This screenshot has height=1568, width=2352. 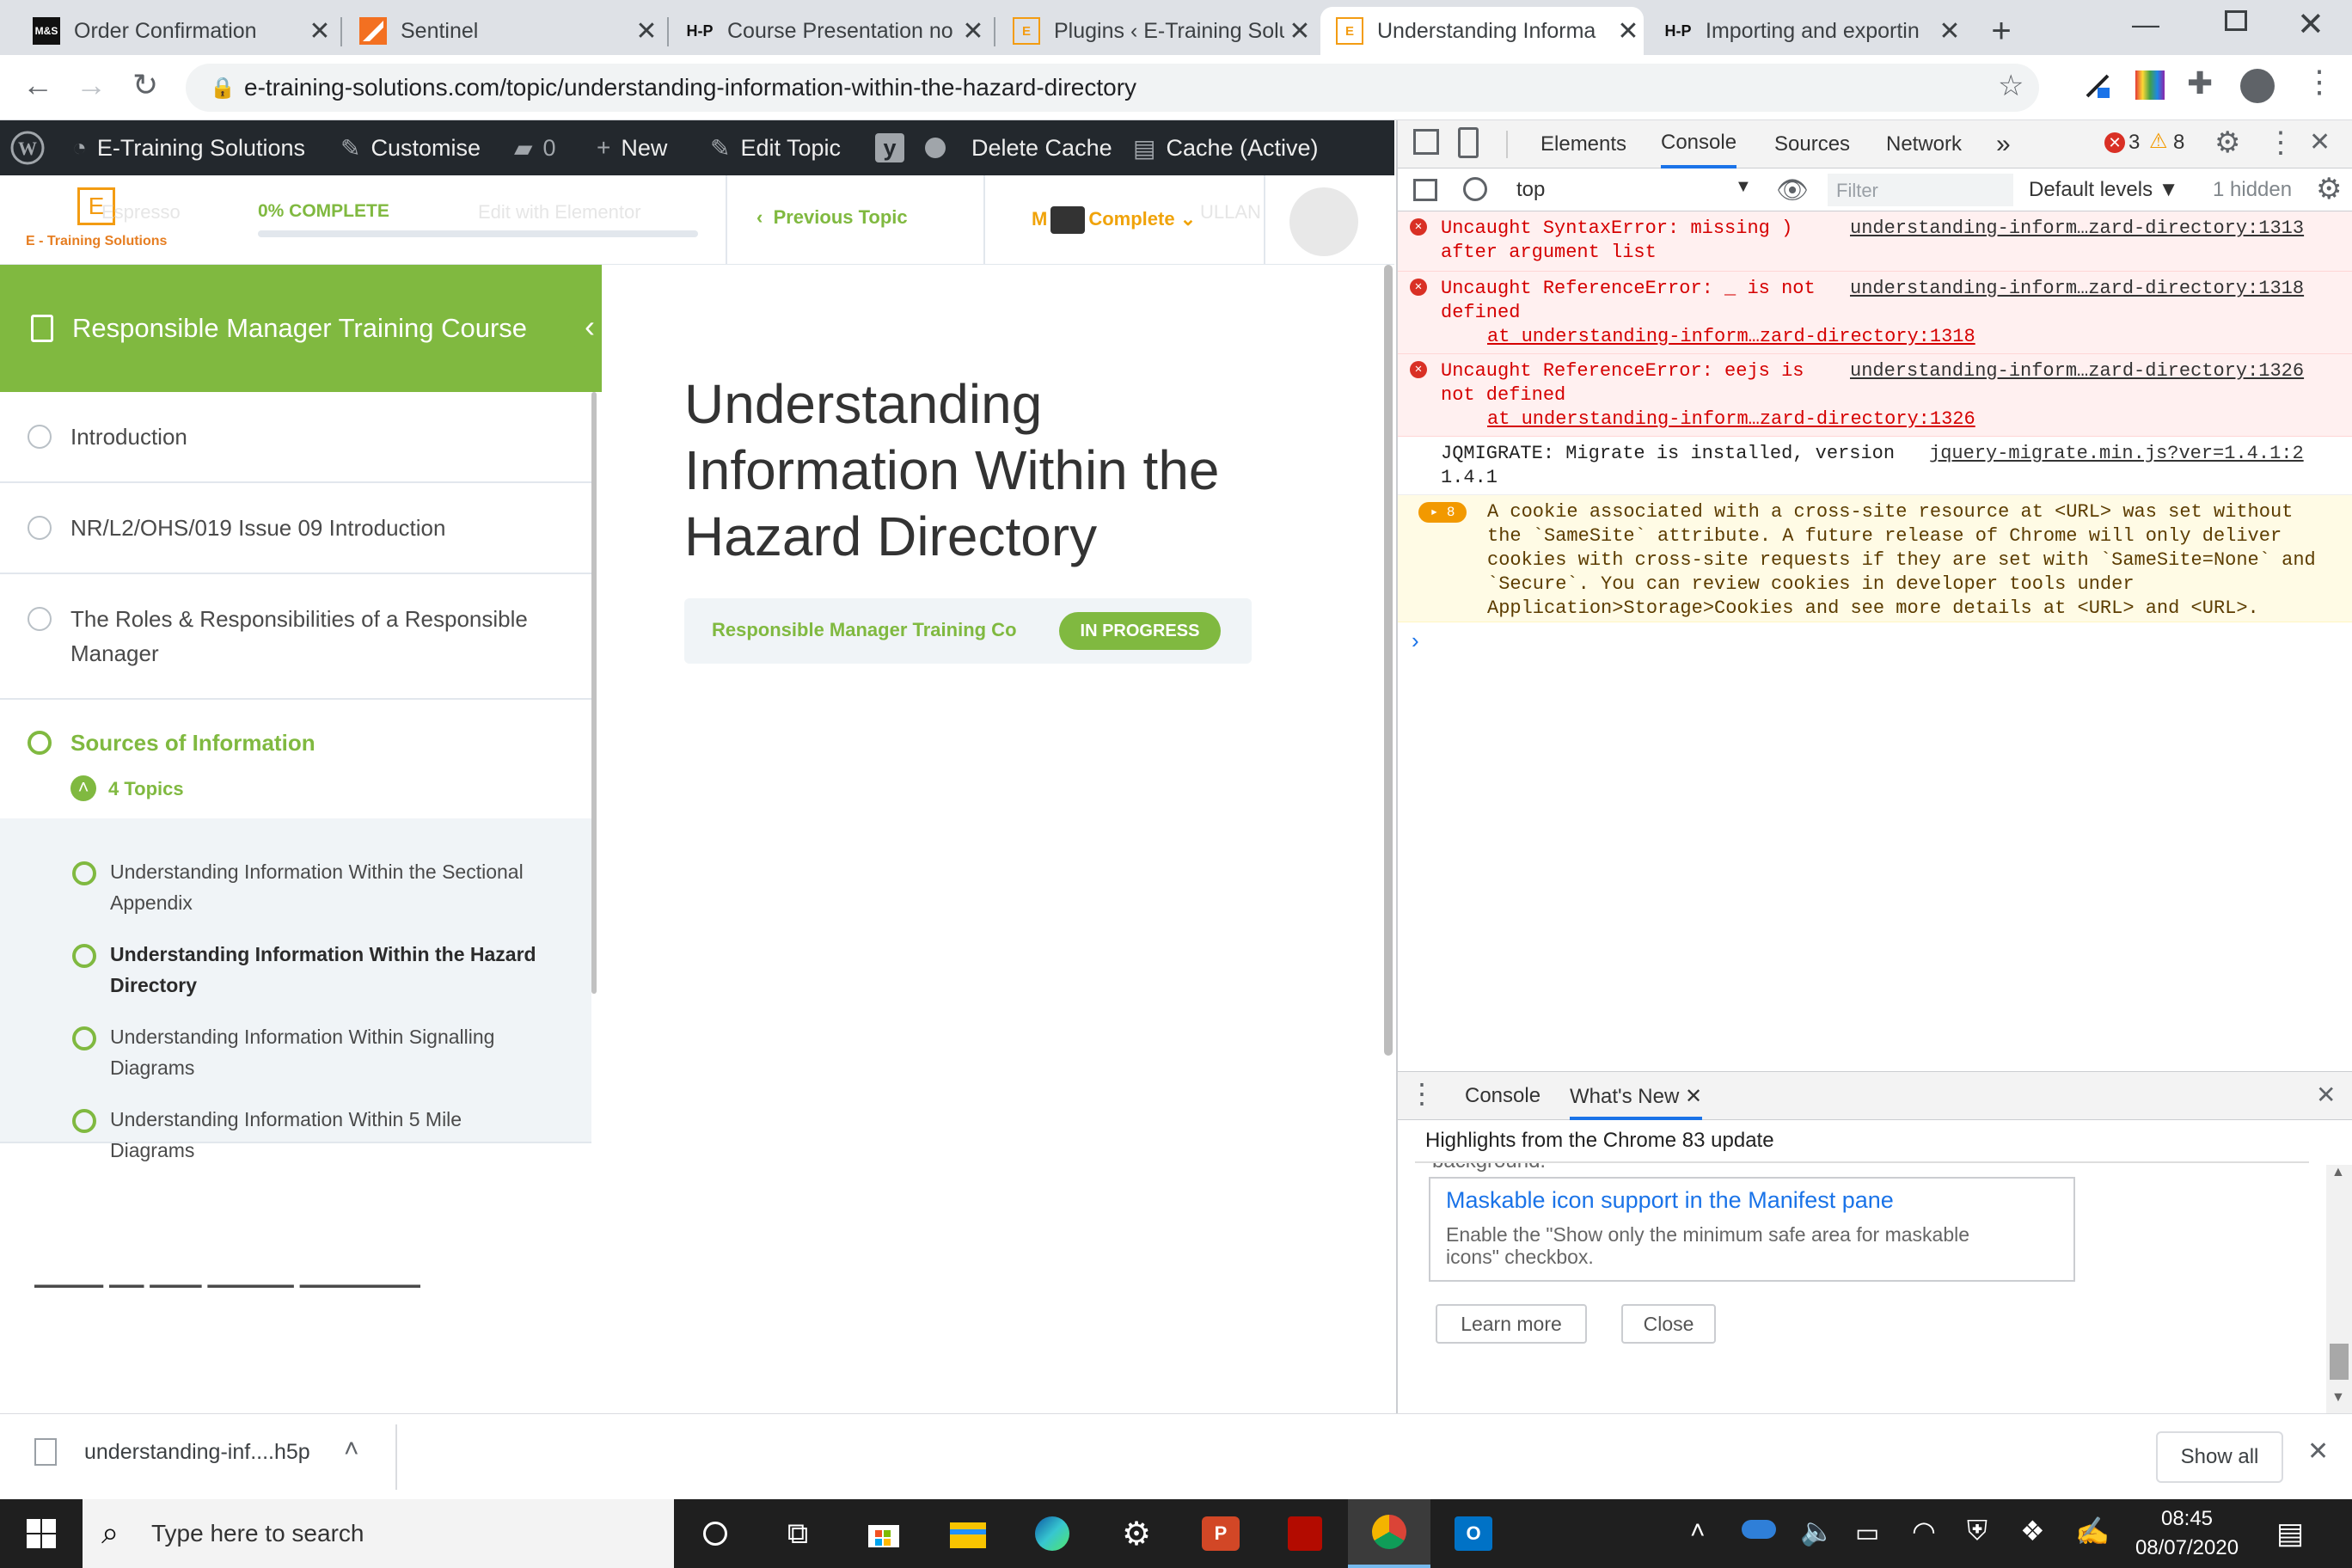 What do you see at coordinates (830, 31) in the screenshot?
I see `tab-course-presentation: H-P Course Presentation no ✕` at bounding box center [830, 31].